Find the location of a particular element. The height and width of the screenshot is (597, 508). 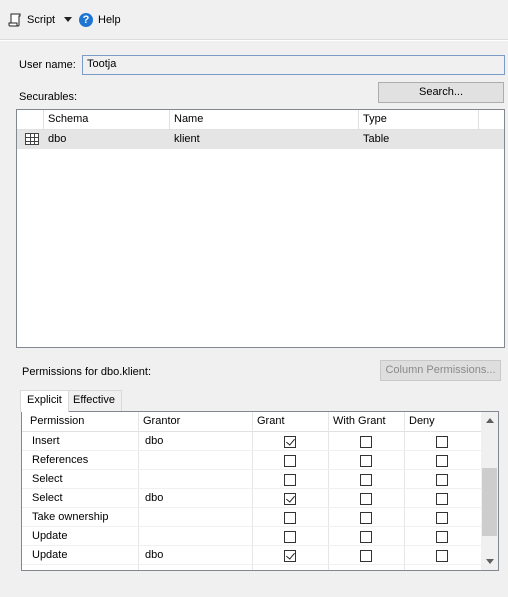

column-header-grantor: Grantor is located at coordinates (196, 421).